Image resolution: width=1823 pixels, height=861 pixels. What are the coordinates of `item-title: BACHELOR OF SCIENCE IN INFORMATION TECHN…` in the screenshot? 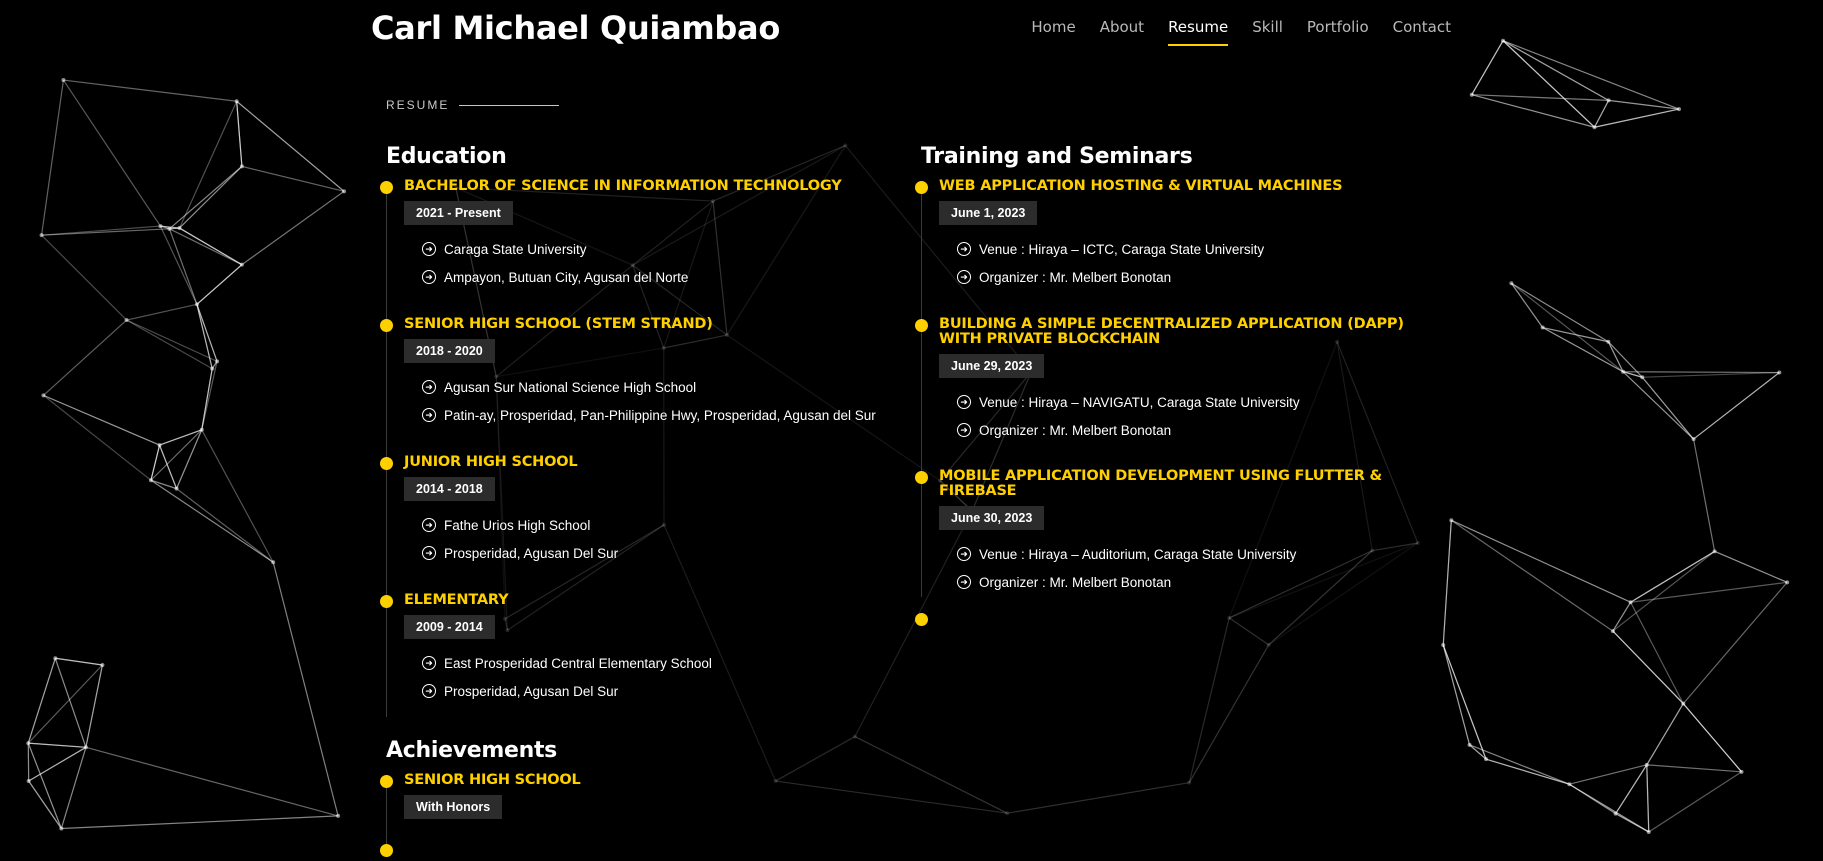 It's located at (623, 186).